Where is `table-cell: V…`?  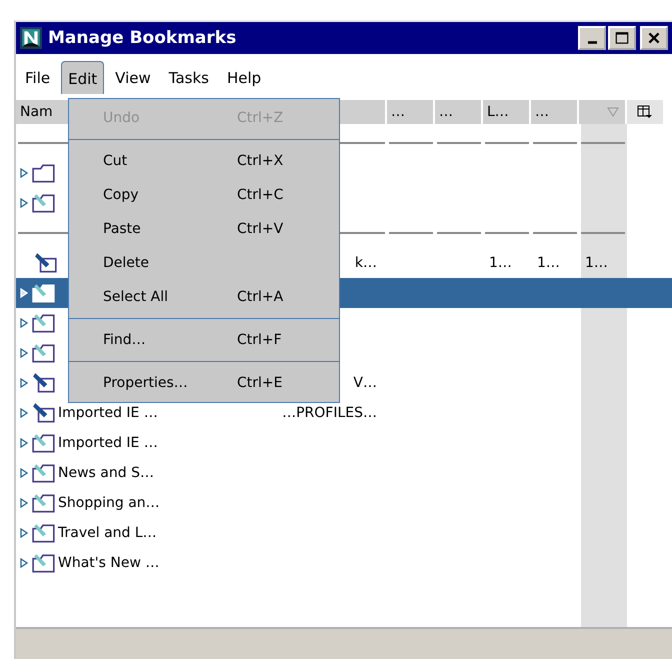 table-cell: V… is located at coordinates (365, 383).